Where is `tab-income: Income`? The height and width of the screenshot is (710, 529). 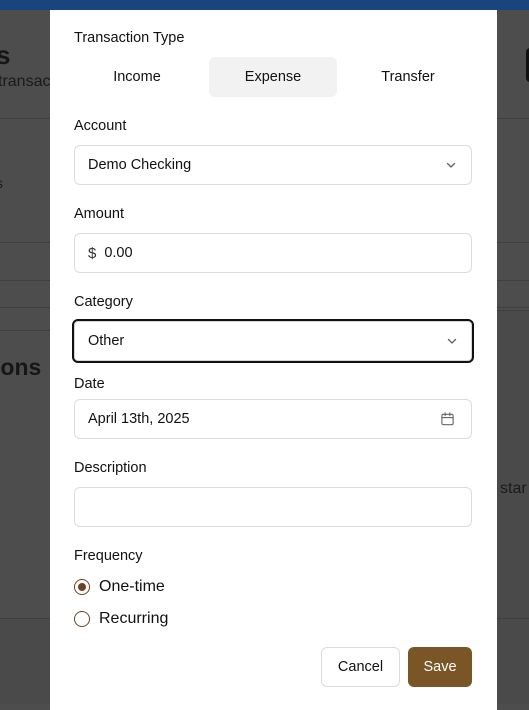 tab-income: Income is located at coordinates (137, 77).